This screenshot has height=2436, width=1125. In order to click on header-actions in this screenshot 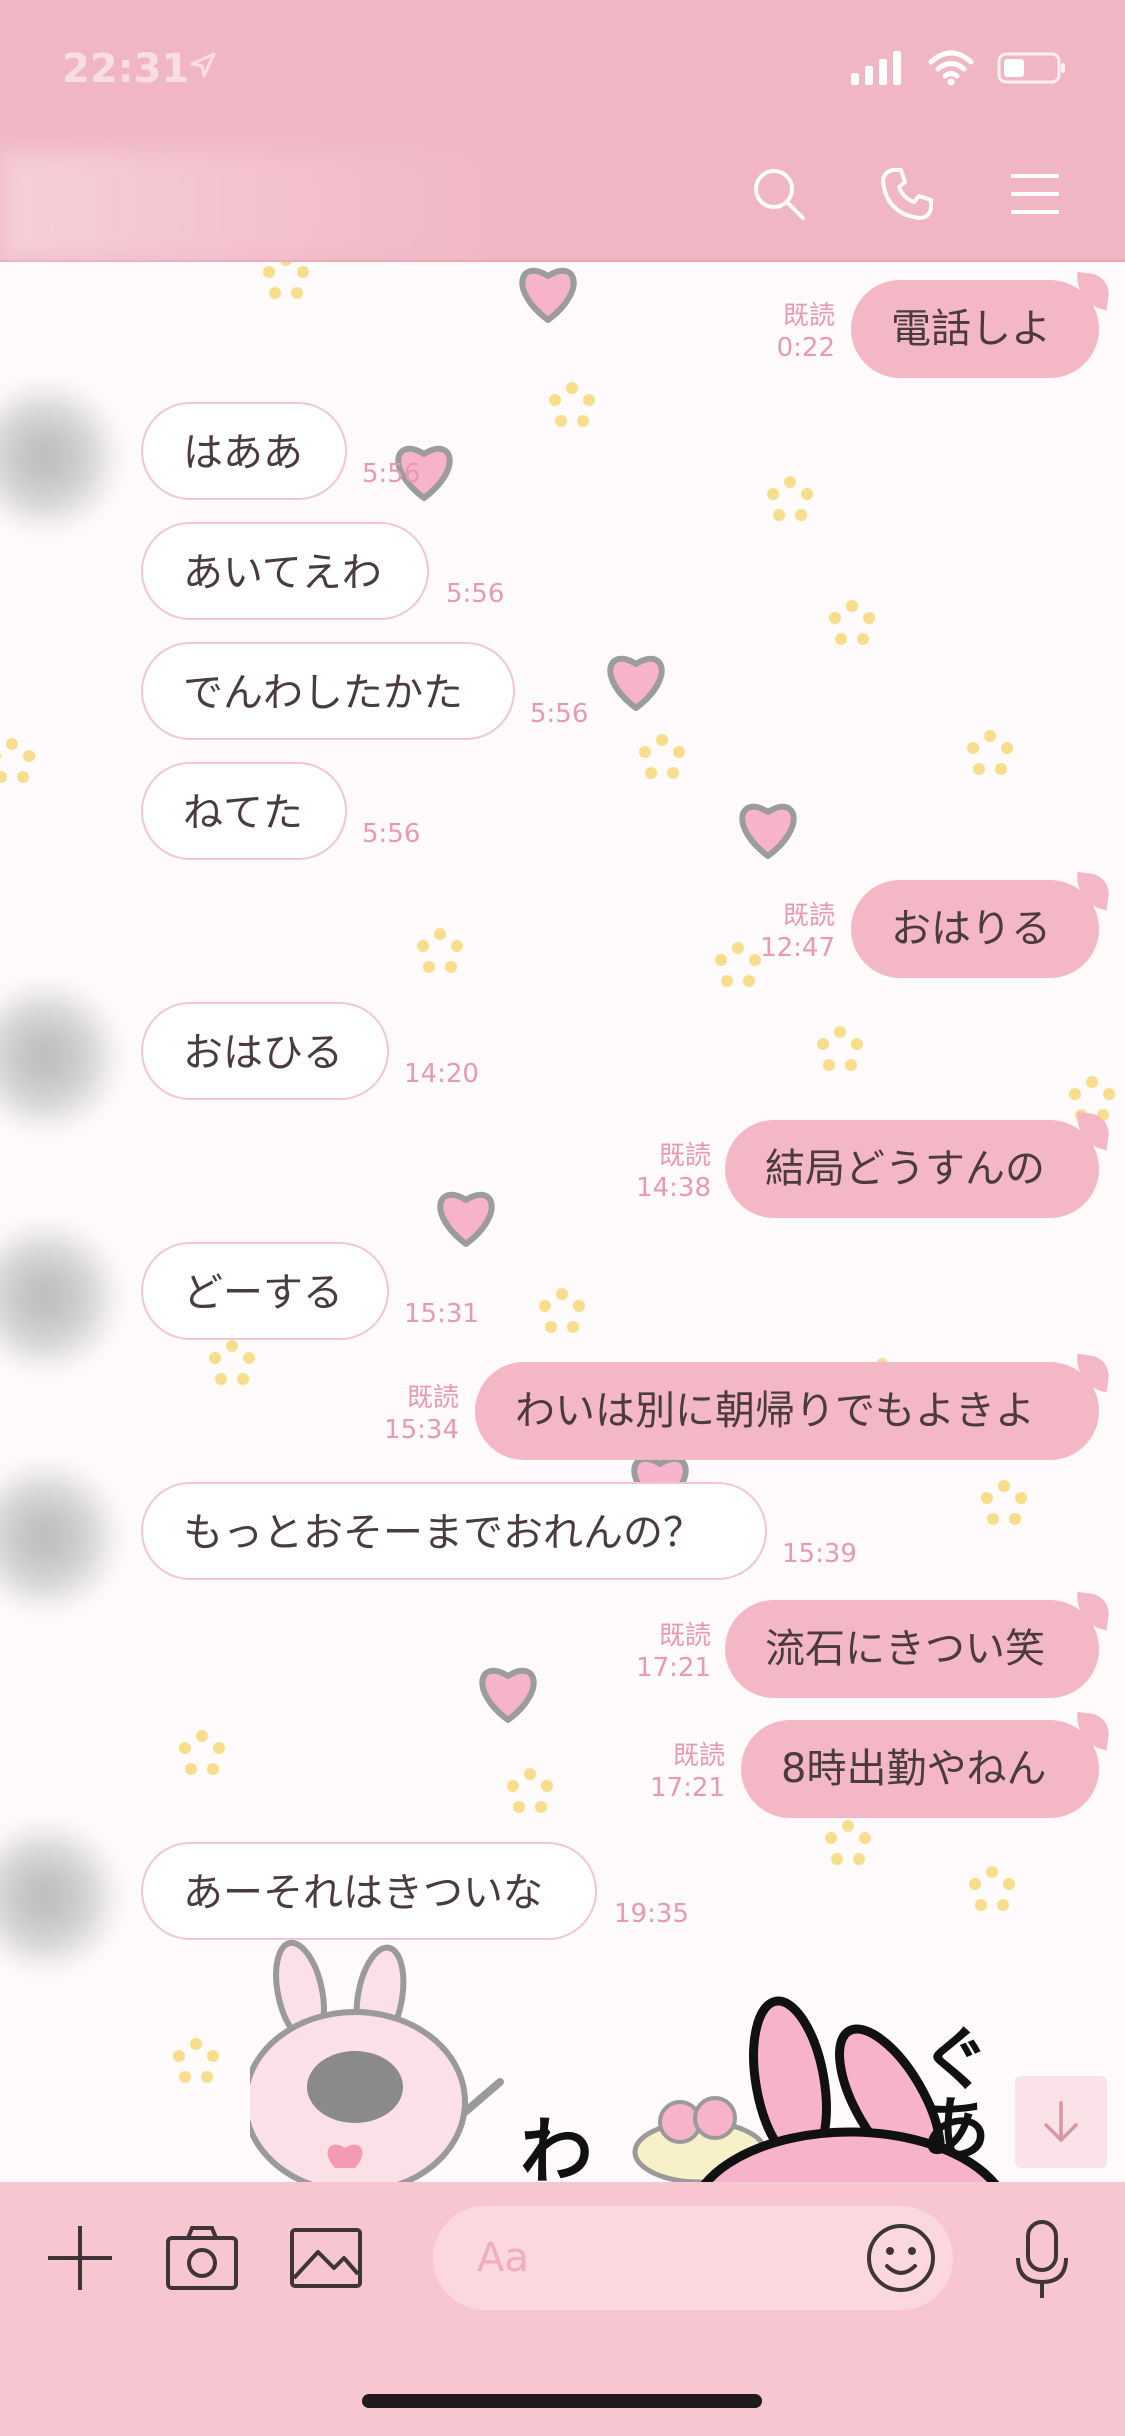, I will do `click(907, 194)`.